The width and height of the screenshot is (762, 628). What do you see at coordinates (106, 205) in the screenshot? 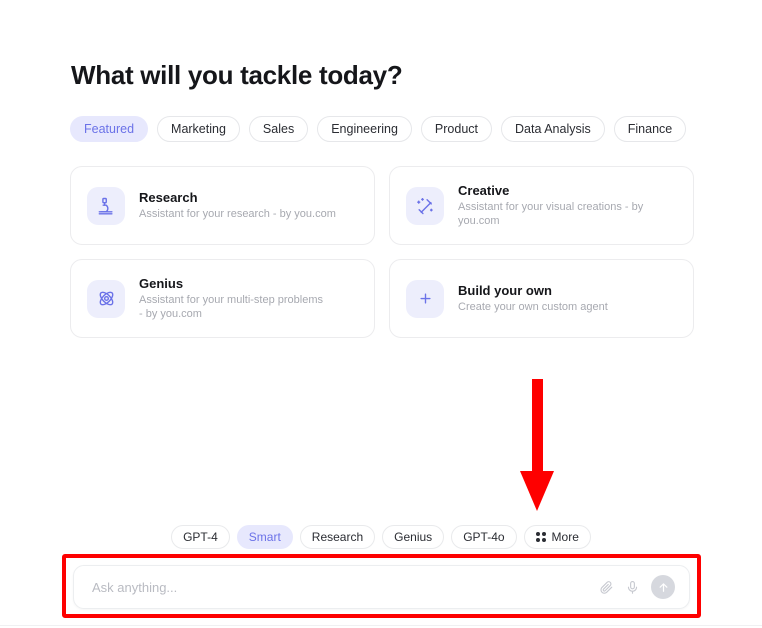
I see `microscope-icon` at bounding box center [106, 205].